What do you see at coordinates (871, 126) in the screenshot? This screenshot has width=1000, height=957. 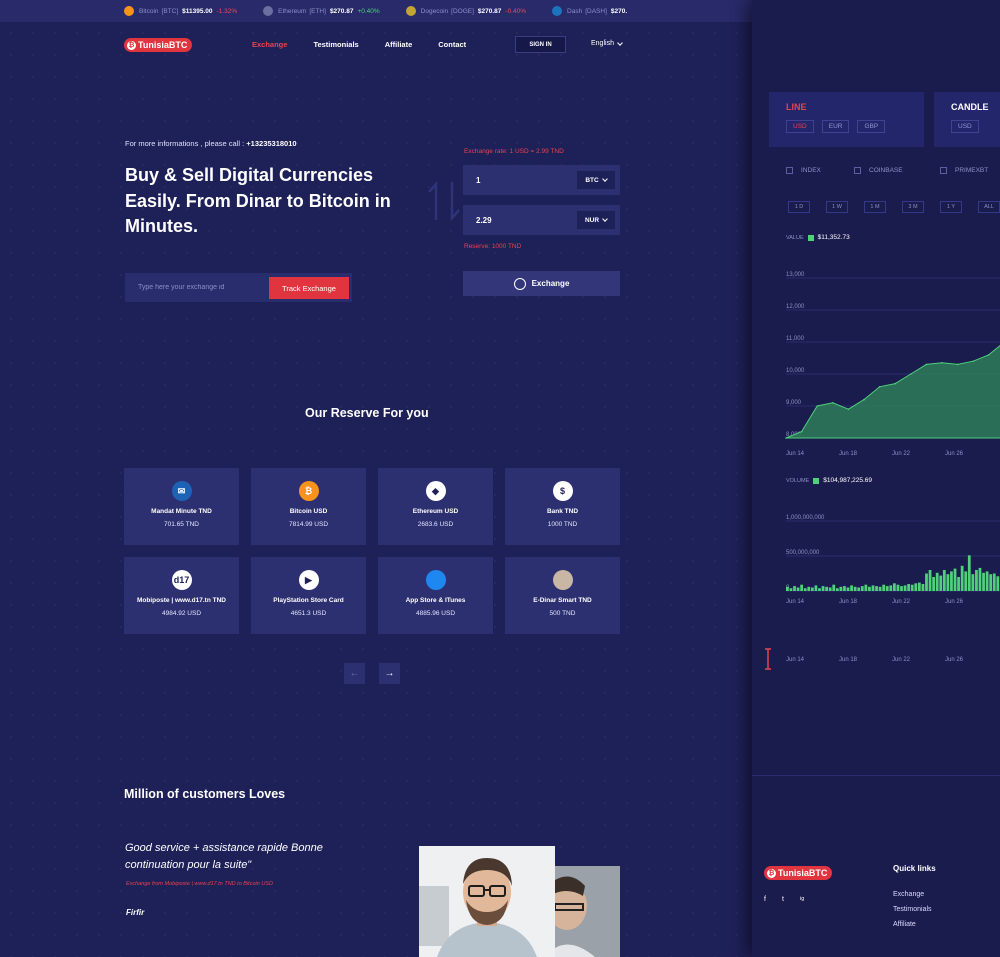 I see `currency-pill-gbp: GBP` at bounding box center [871, 126].